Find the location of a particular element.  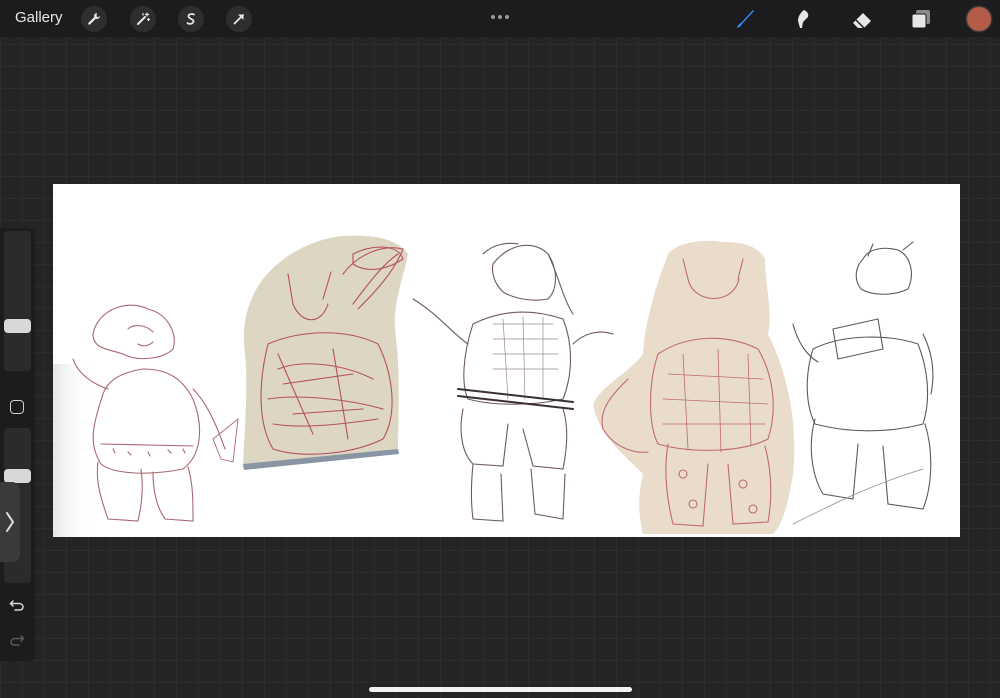

actions-button is located at coordinates (94, 19).